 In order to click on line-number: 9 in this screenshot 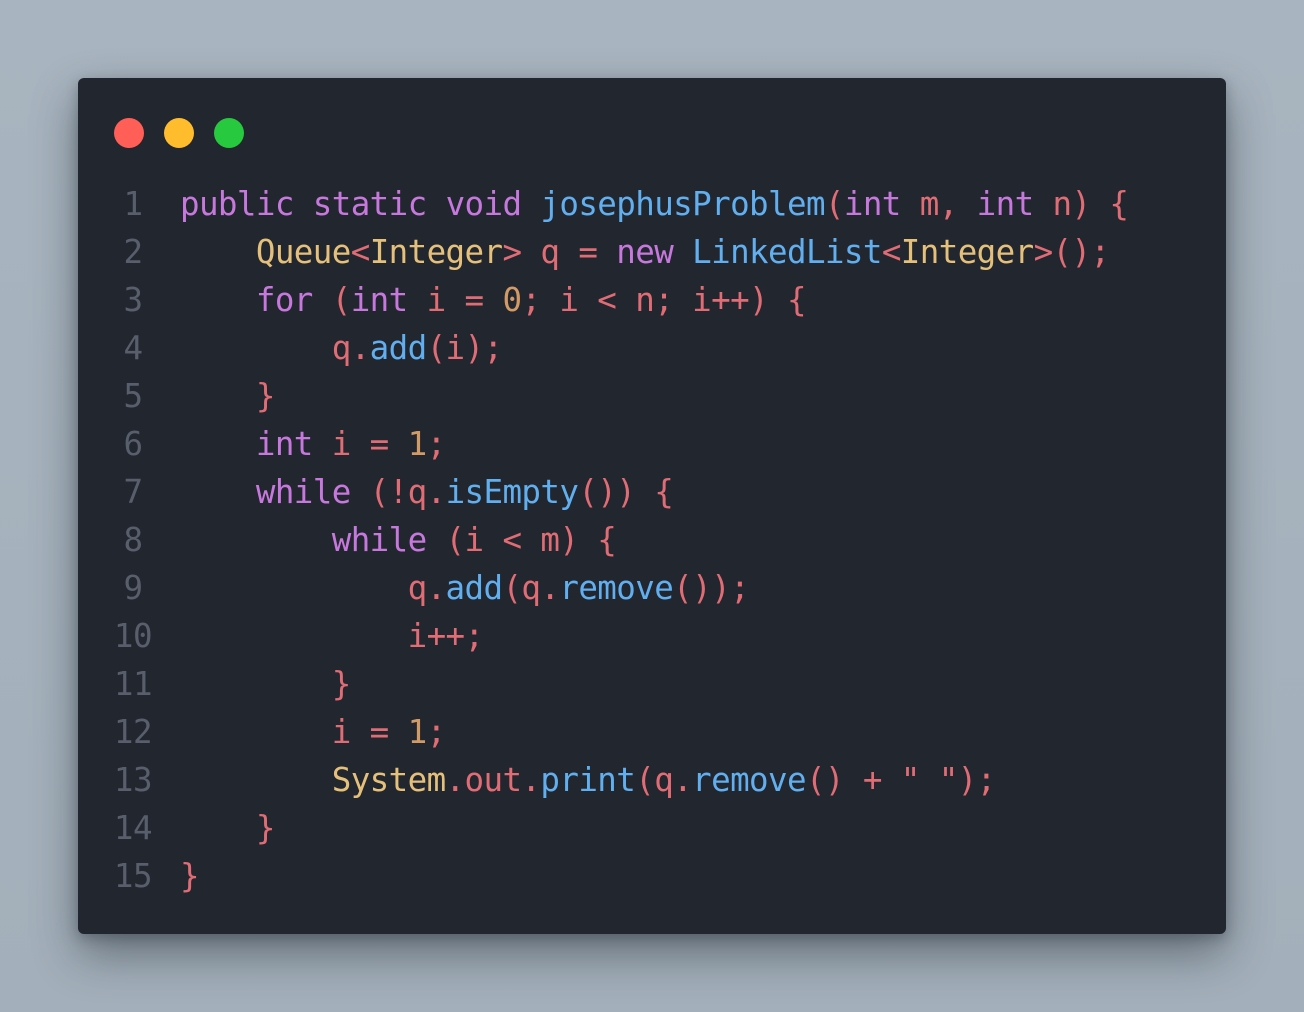, I will do `click(133, 588)`.